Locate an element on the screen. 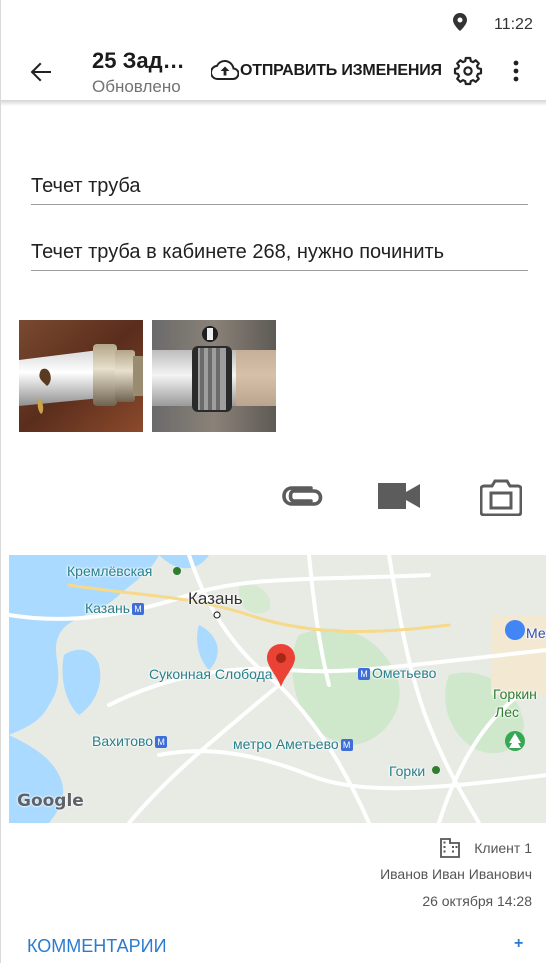 The image size is (546, 963). map-label-kremlevskaya: Кремлёвская is located at coordinates (110, 571).